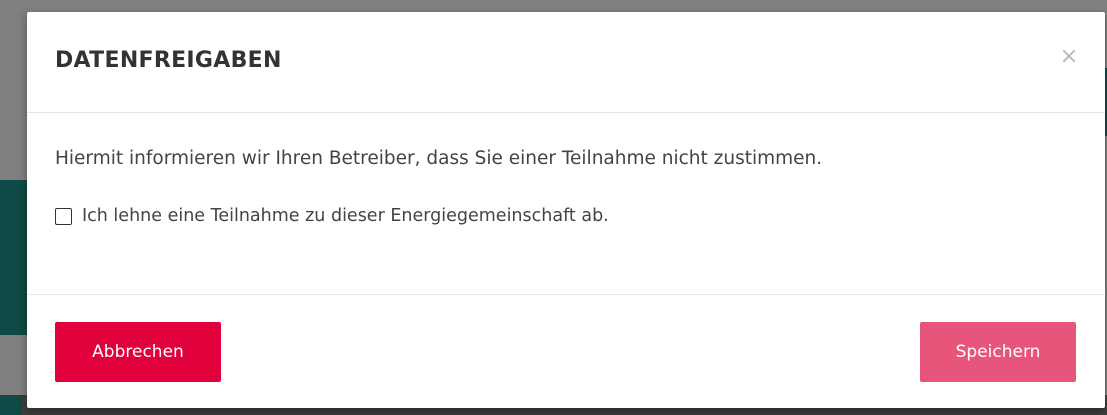 This screenshot has width=1107, height=415. What do you see at coordinates (553, 6) in the screenshot?
I see `backdrop-top` at bounding box center [553, 6].